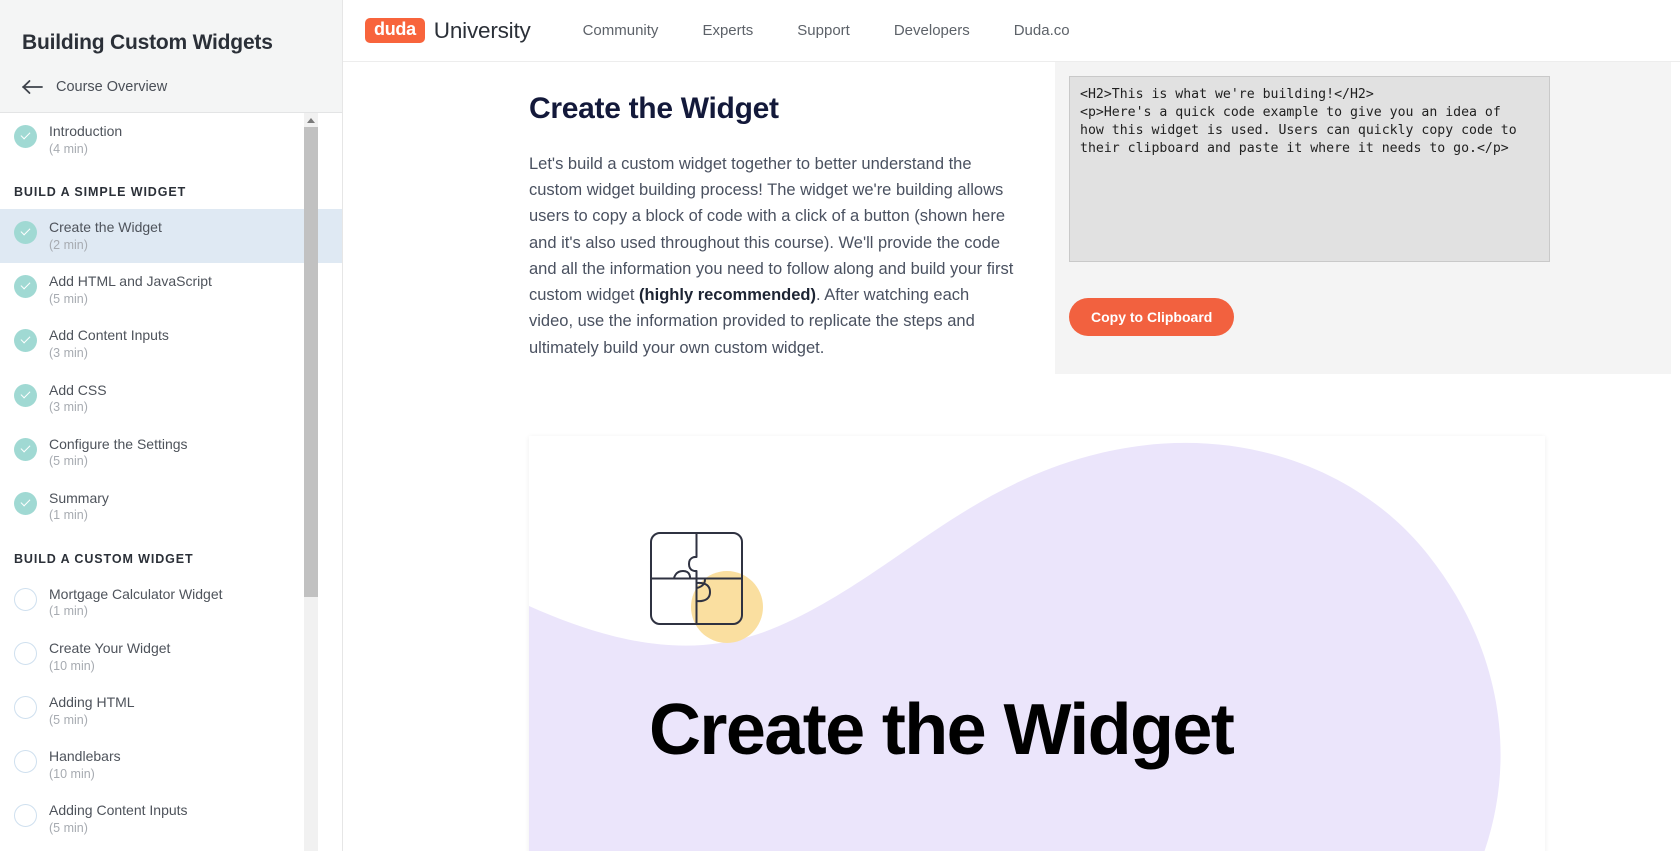 Image resolution: width=1680 pixels, height=851 pixels. Describe the element at coordinates (130, 281) in the screenshot. I see `lesson-label: Add HTML and JavaScript` at that location.